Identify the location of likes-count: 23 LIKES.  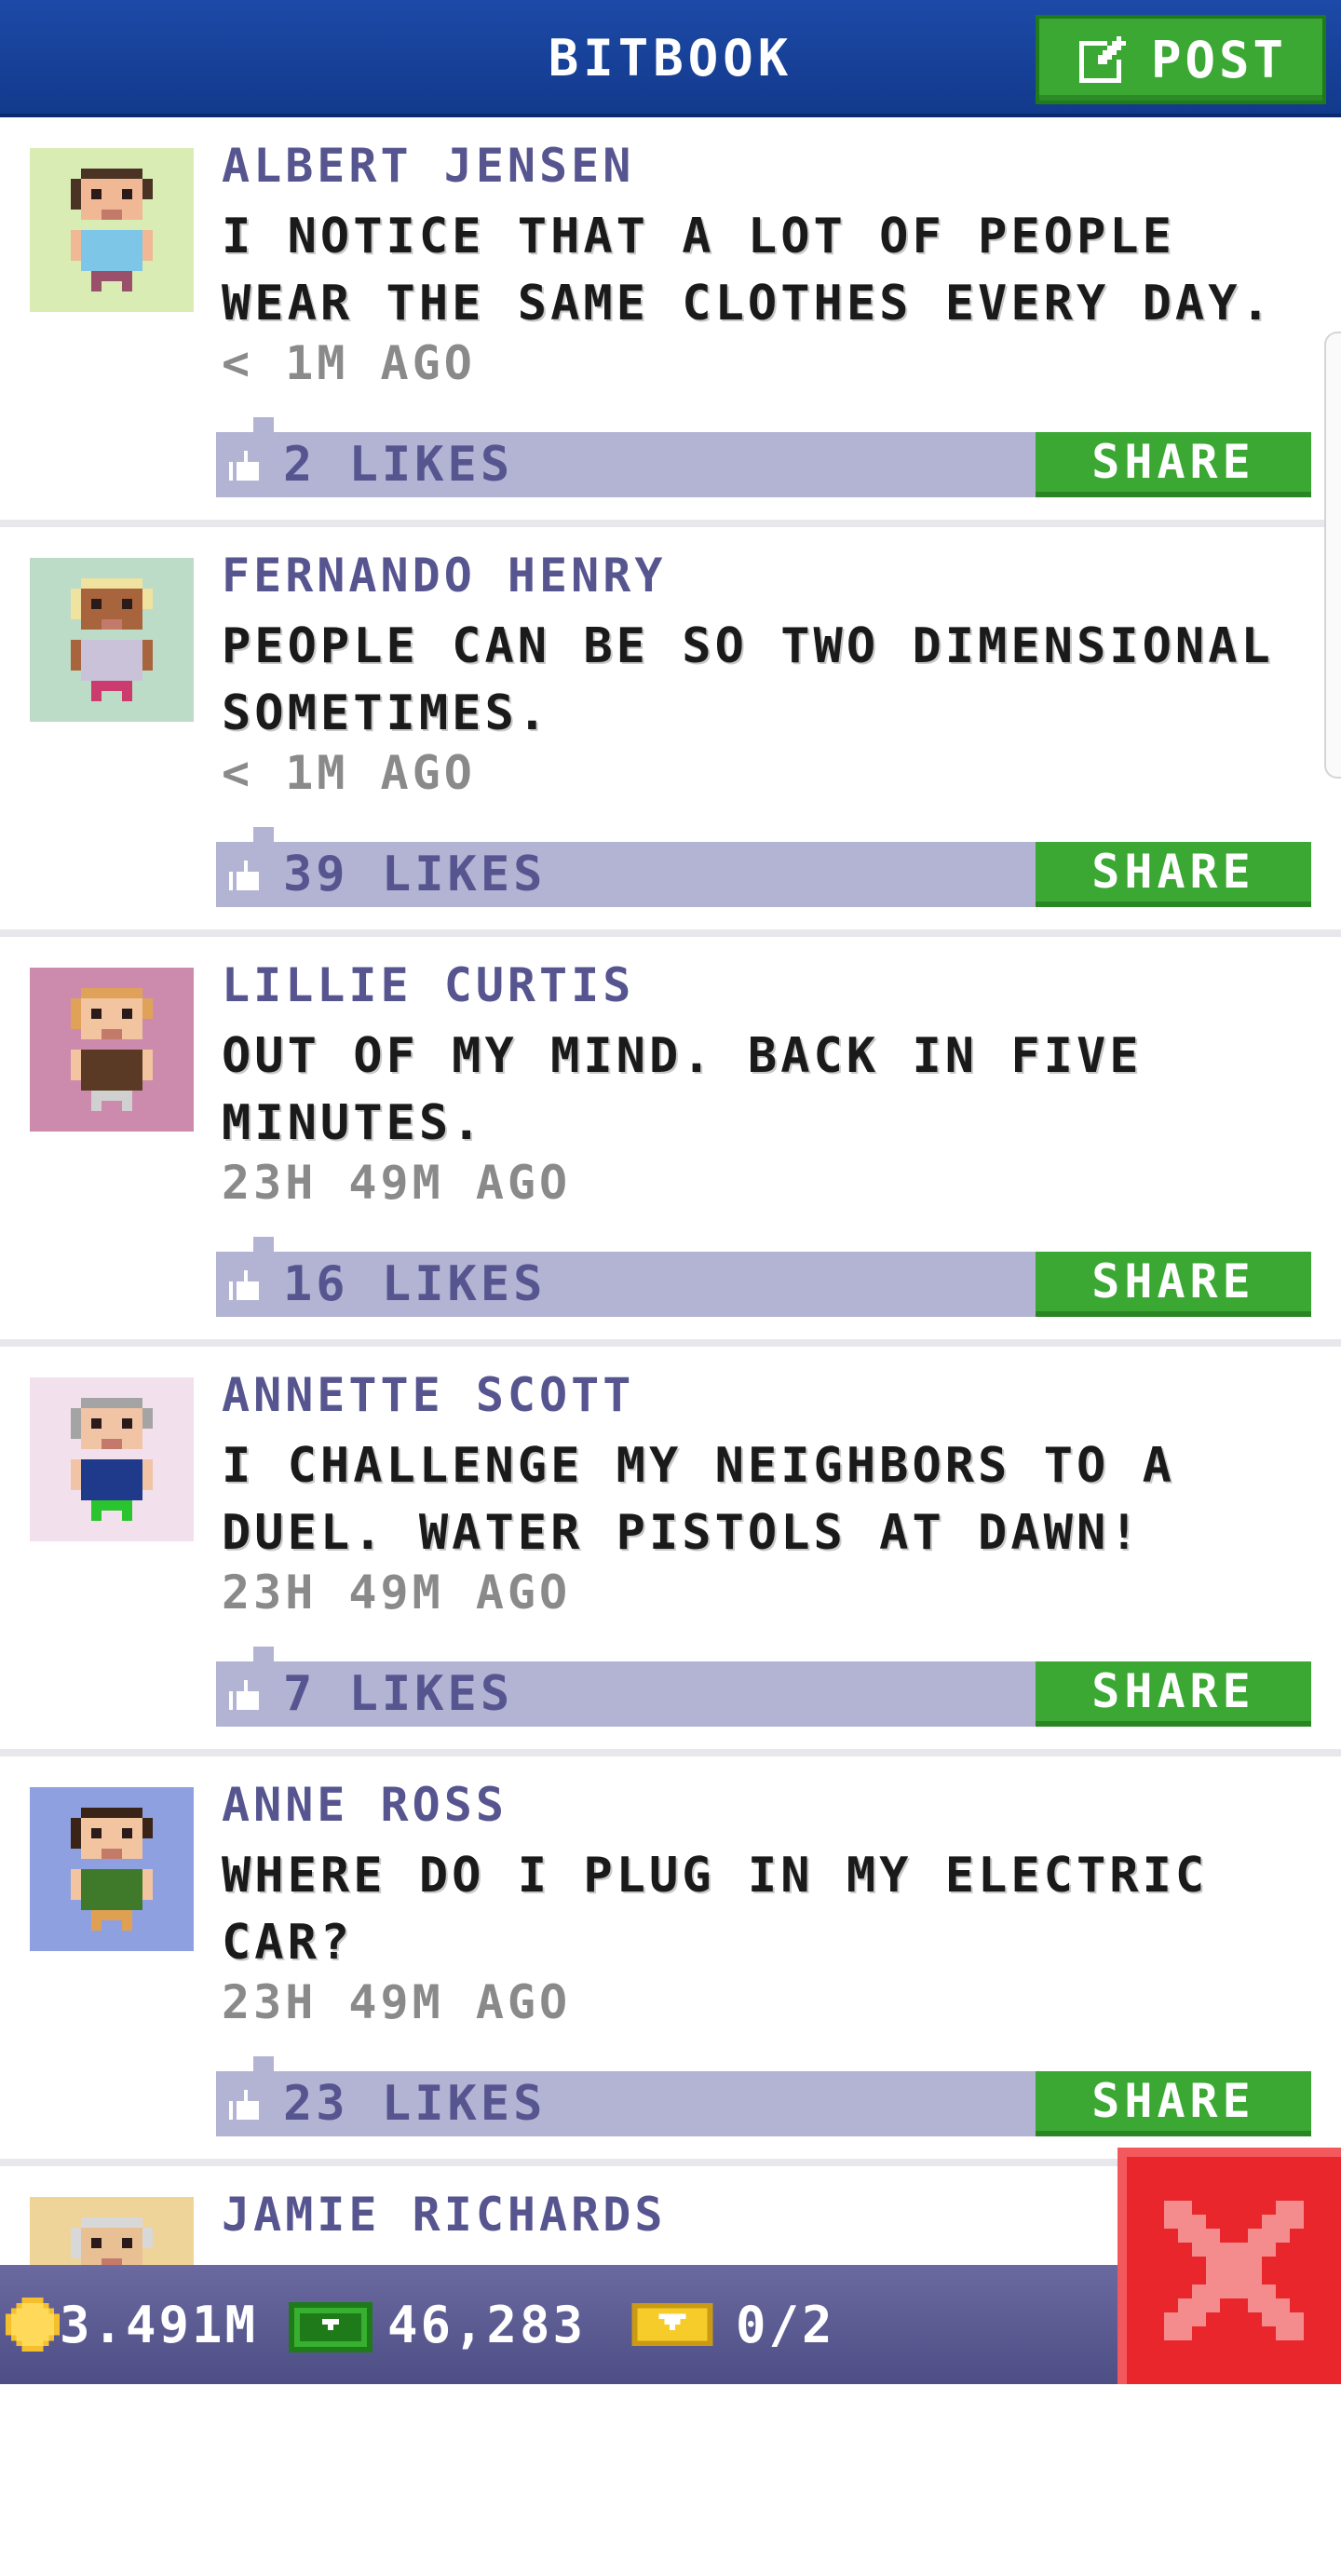
(415, 2104).